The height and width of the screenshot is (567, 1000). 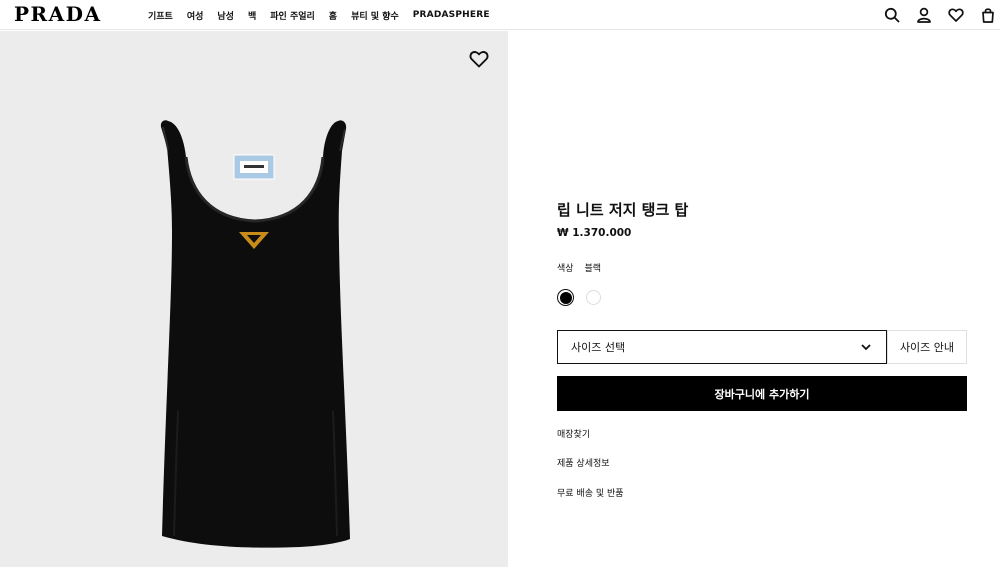 I want to click on size-select-label: 사이즈 선택, so click(x=598, y=347).